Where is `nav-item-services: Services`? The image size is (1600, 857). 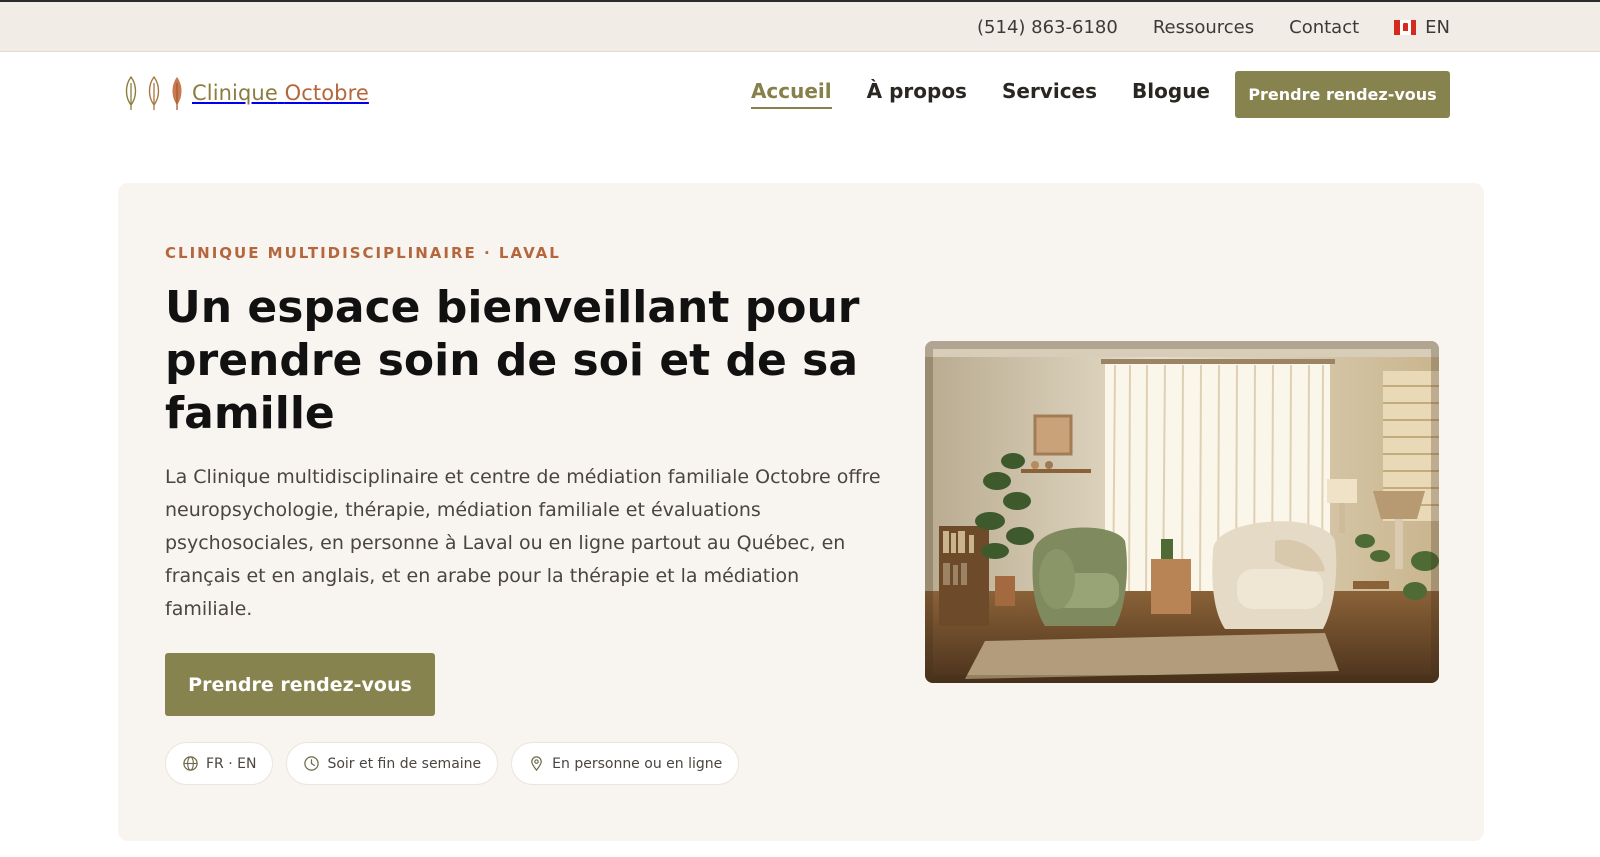 nav-item-services: Services is located at coordinates (1049, 94).